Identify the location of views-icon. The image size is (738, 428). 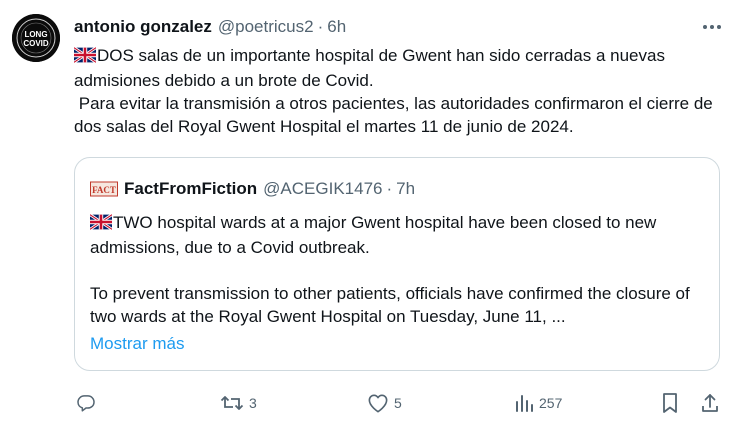
(524, 403).